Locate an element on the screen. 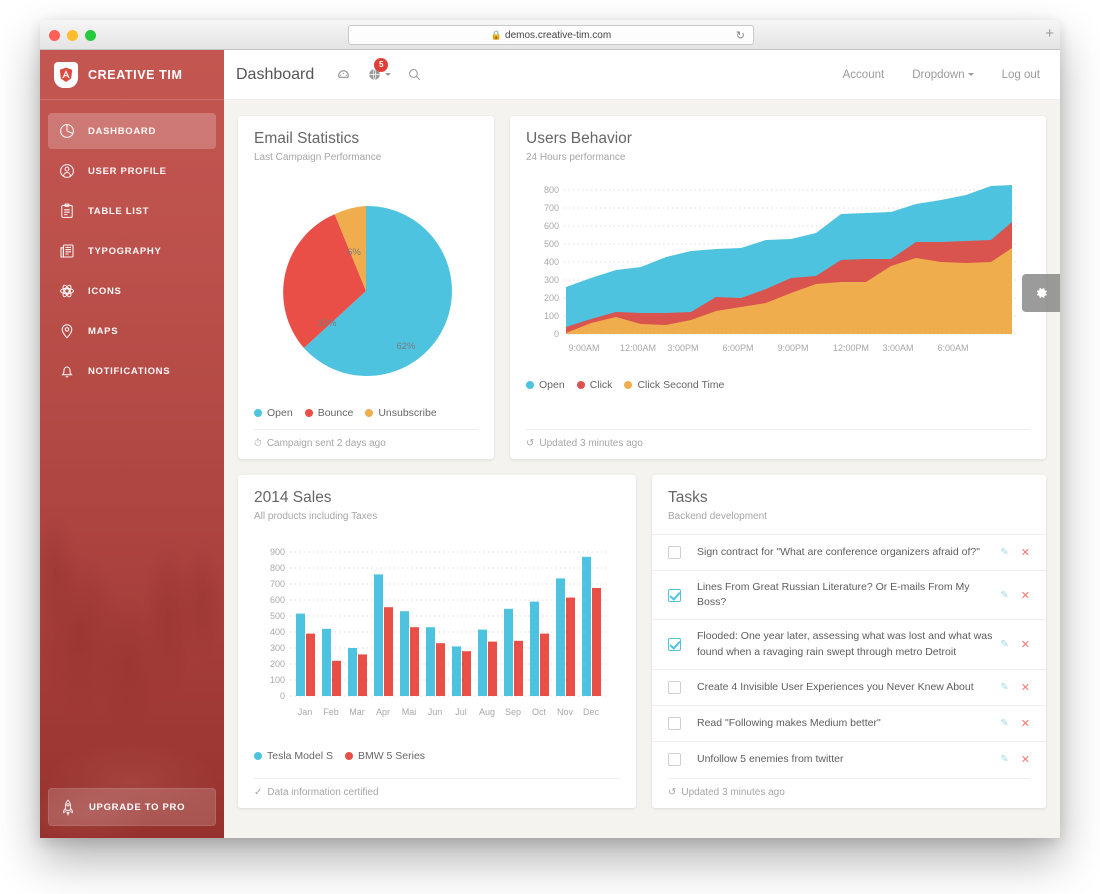  bell-icon is located at coordinates (67, 371).